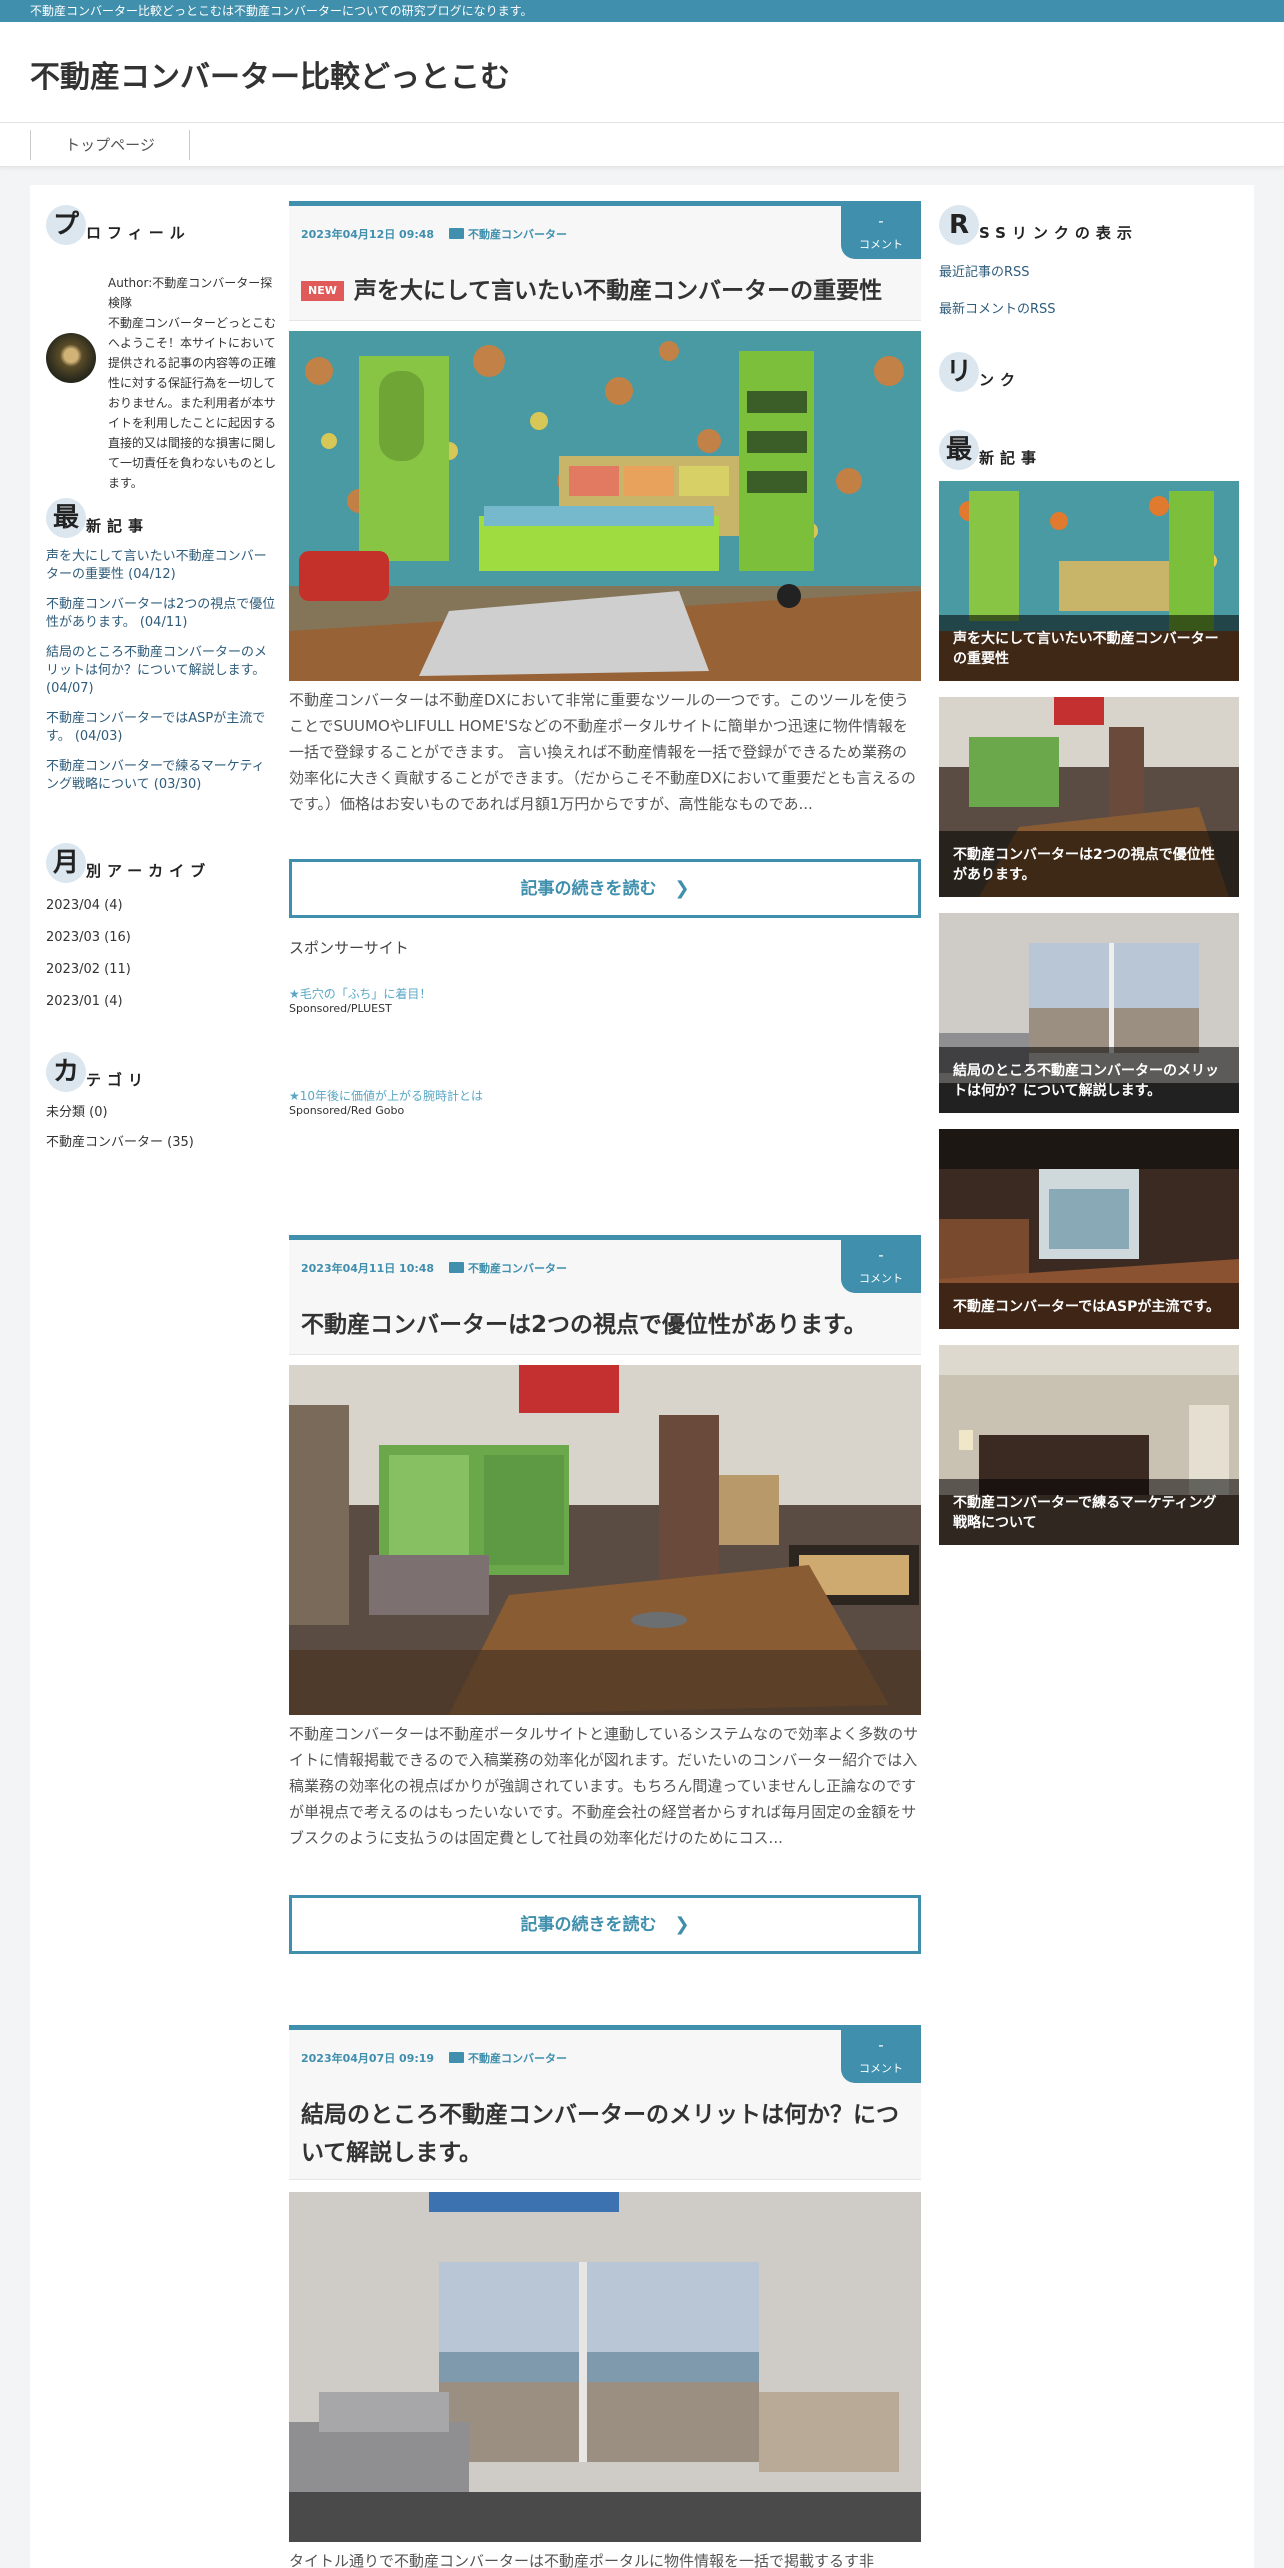  I want to click on recent-post-link: 声を大にして言いたい不動産コンバーターの重要性 (04/12), so click(161, 566).